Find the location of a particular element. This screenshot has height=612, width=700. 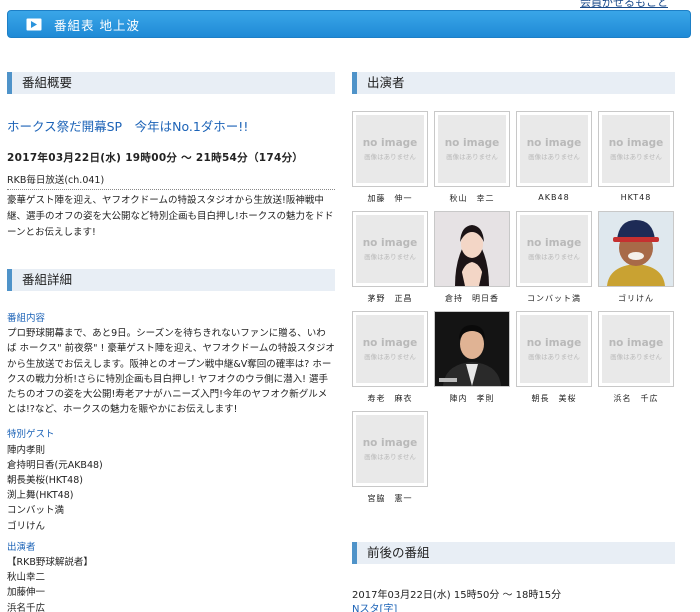

tv-icon is located at coordinates (34, 24).